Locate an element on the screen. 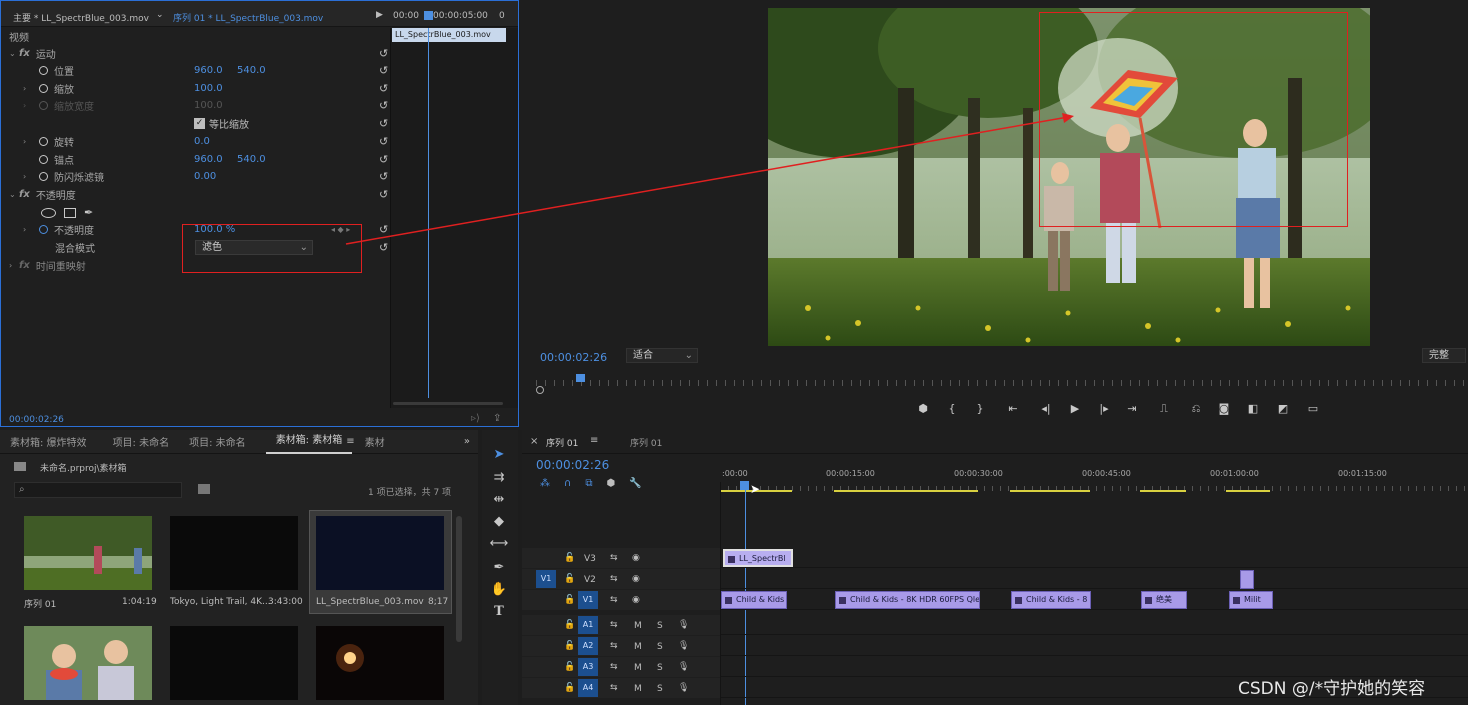 The height and width of the screenshot is (705, 1468). mark-out-icon: } is located at coordinates (980, 411).